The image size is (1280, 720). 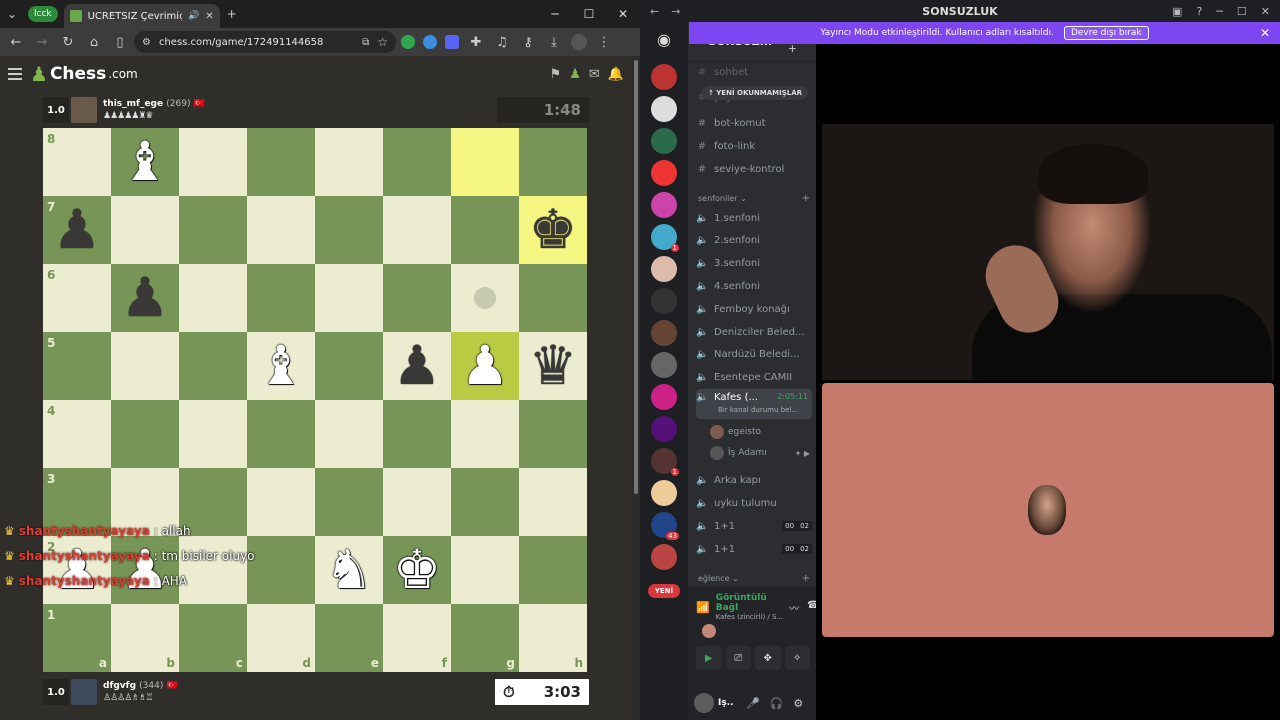 I want to click on maximize-button: ☐, so click(x=589, y=14).